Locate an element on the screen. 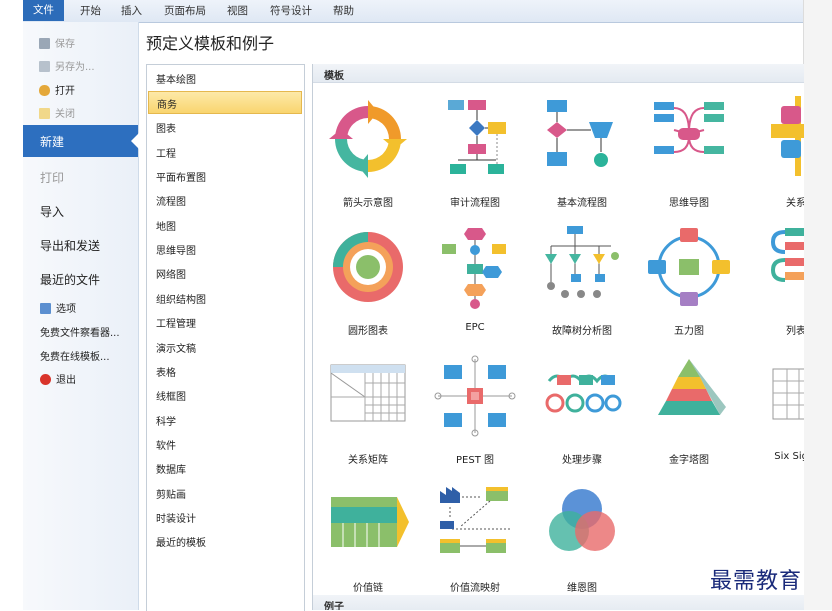 This screenshot has width=832, height=611. watermark-text: 最需教育 is located at coordinates (756, 581).